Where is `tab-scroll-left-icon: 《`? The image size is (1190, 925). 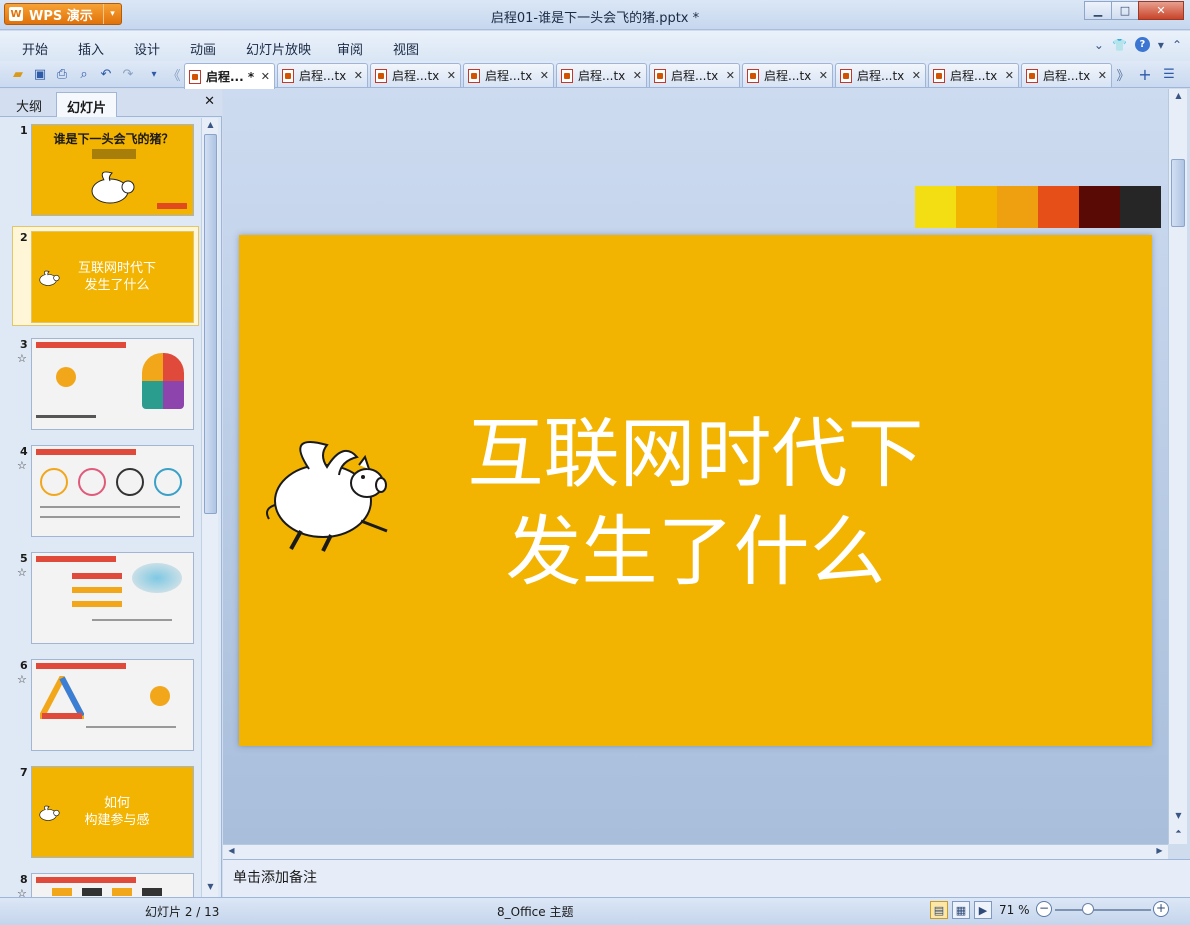 tab-scroll-left-icon: 《 is located at coordinates (174, 74).